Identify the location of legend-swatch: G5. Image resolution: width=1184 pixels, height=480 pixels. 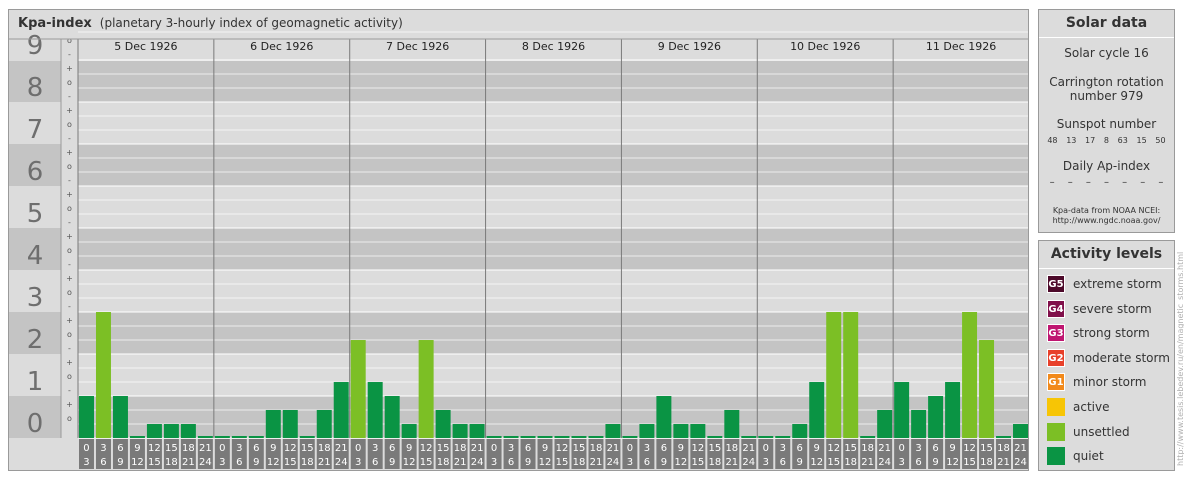
(1056, 284).